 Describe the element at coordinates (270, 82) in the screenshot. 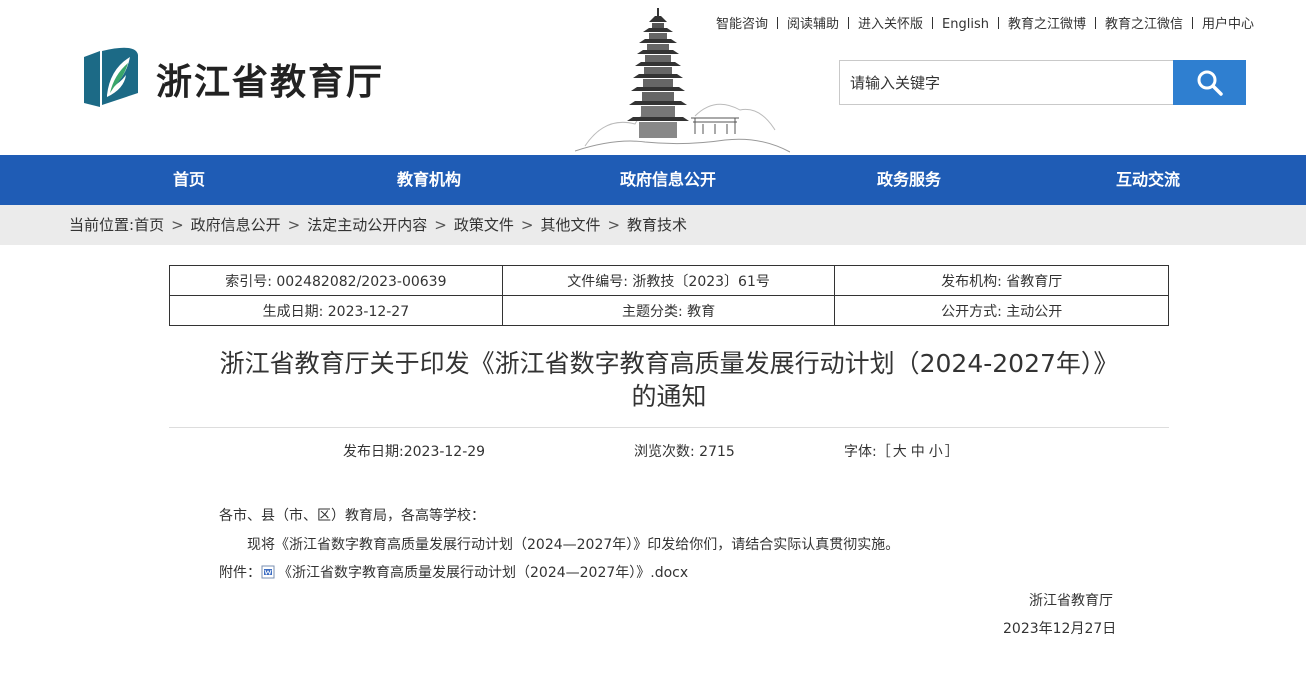

I see `site-name: 浙江省教育厅` at that location.